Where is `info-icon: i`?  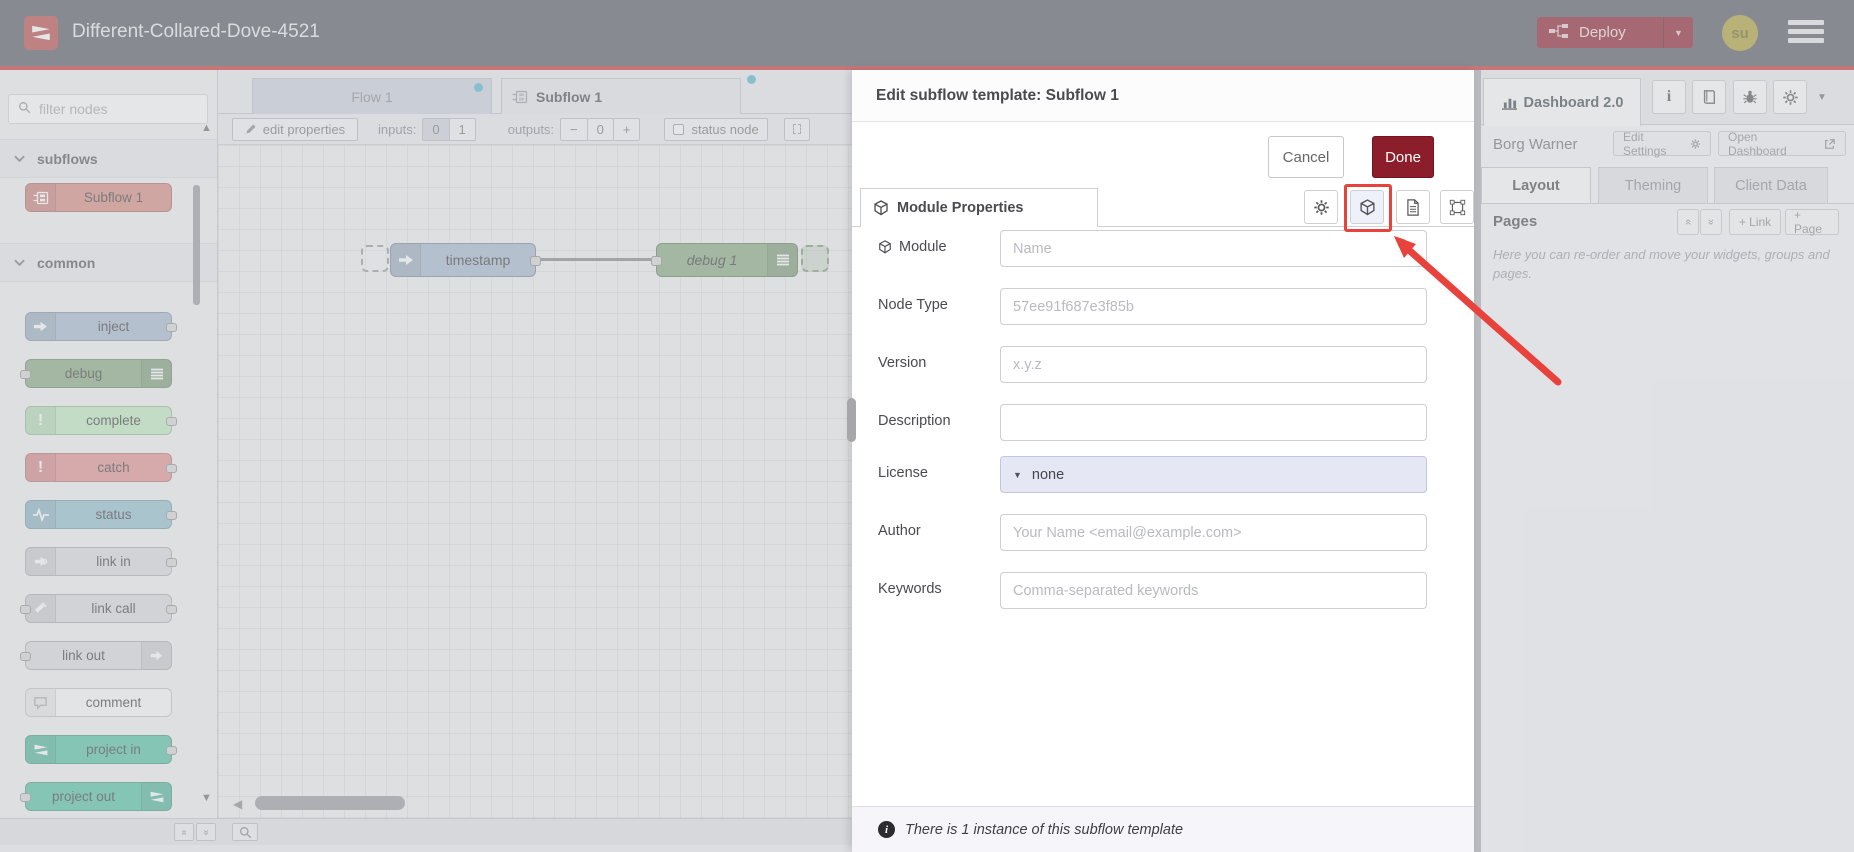 info-icon: i is located at coordinates (886, 829).